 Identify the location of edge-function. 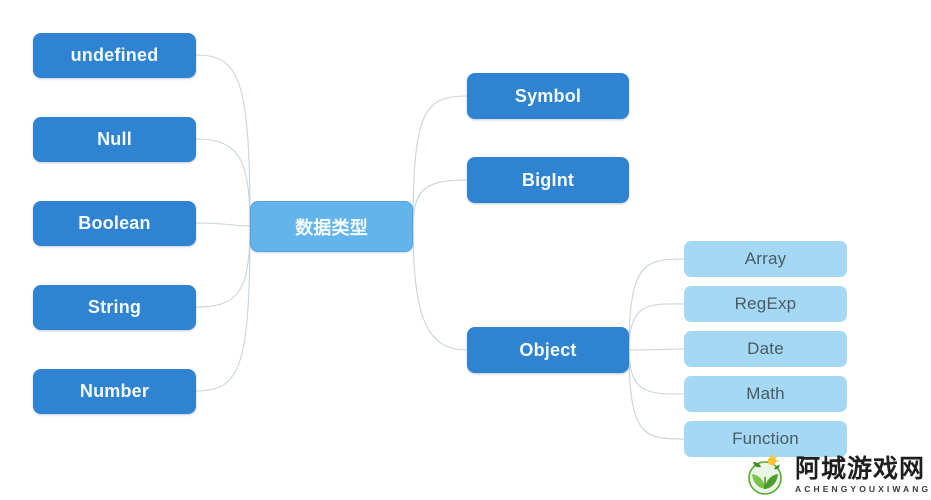
(656, 394).